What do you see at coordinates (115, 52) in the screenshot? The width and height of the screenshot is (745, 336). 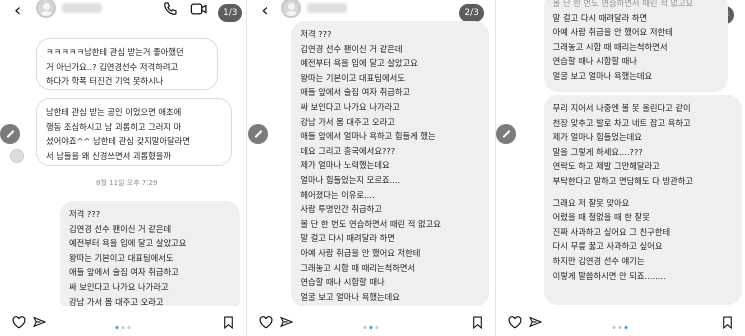 I see `message-line: ㅋㅋㅋㅋㅋ남한테 관심 받는거 좋아했던` at bounding box center [115, 52].